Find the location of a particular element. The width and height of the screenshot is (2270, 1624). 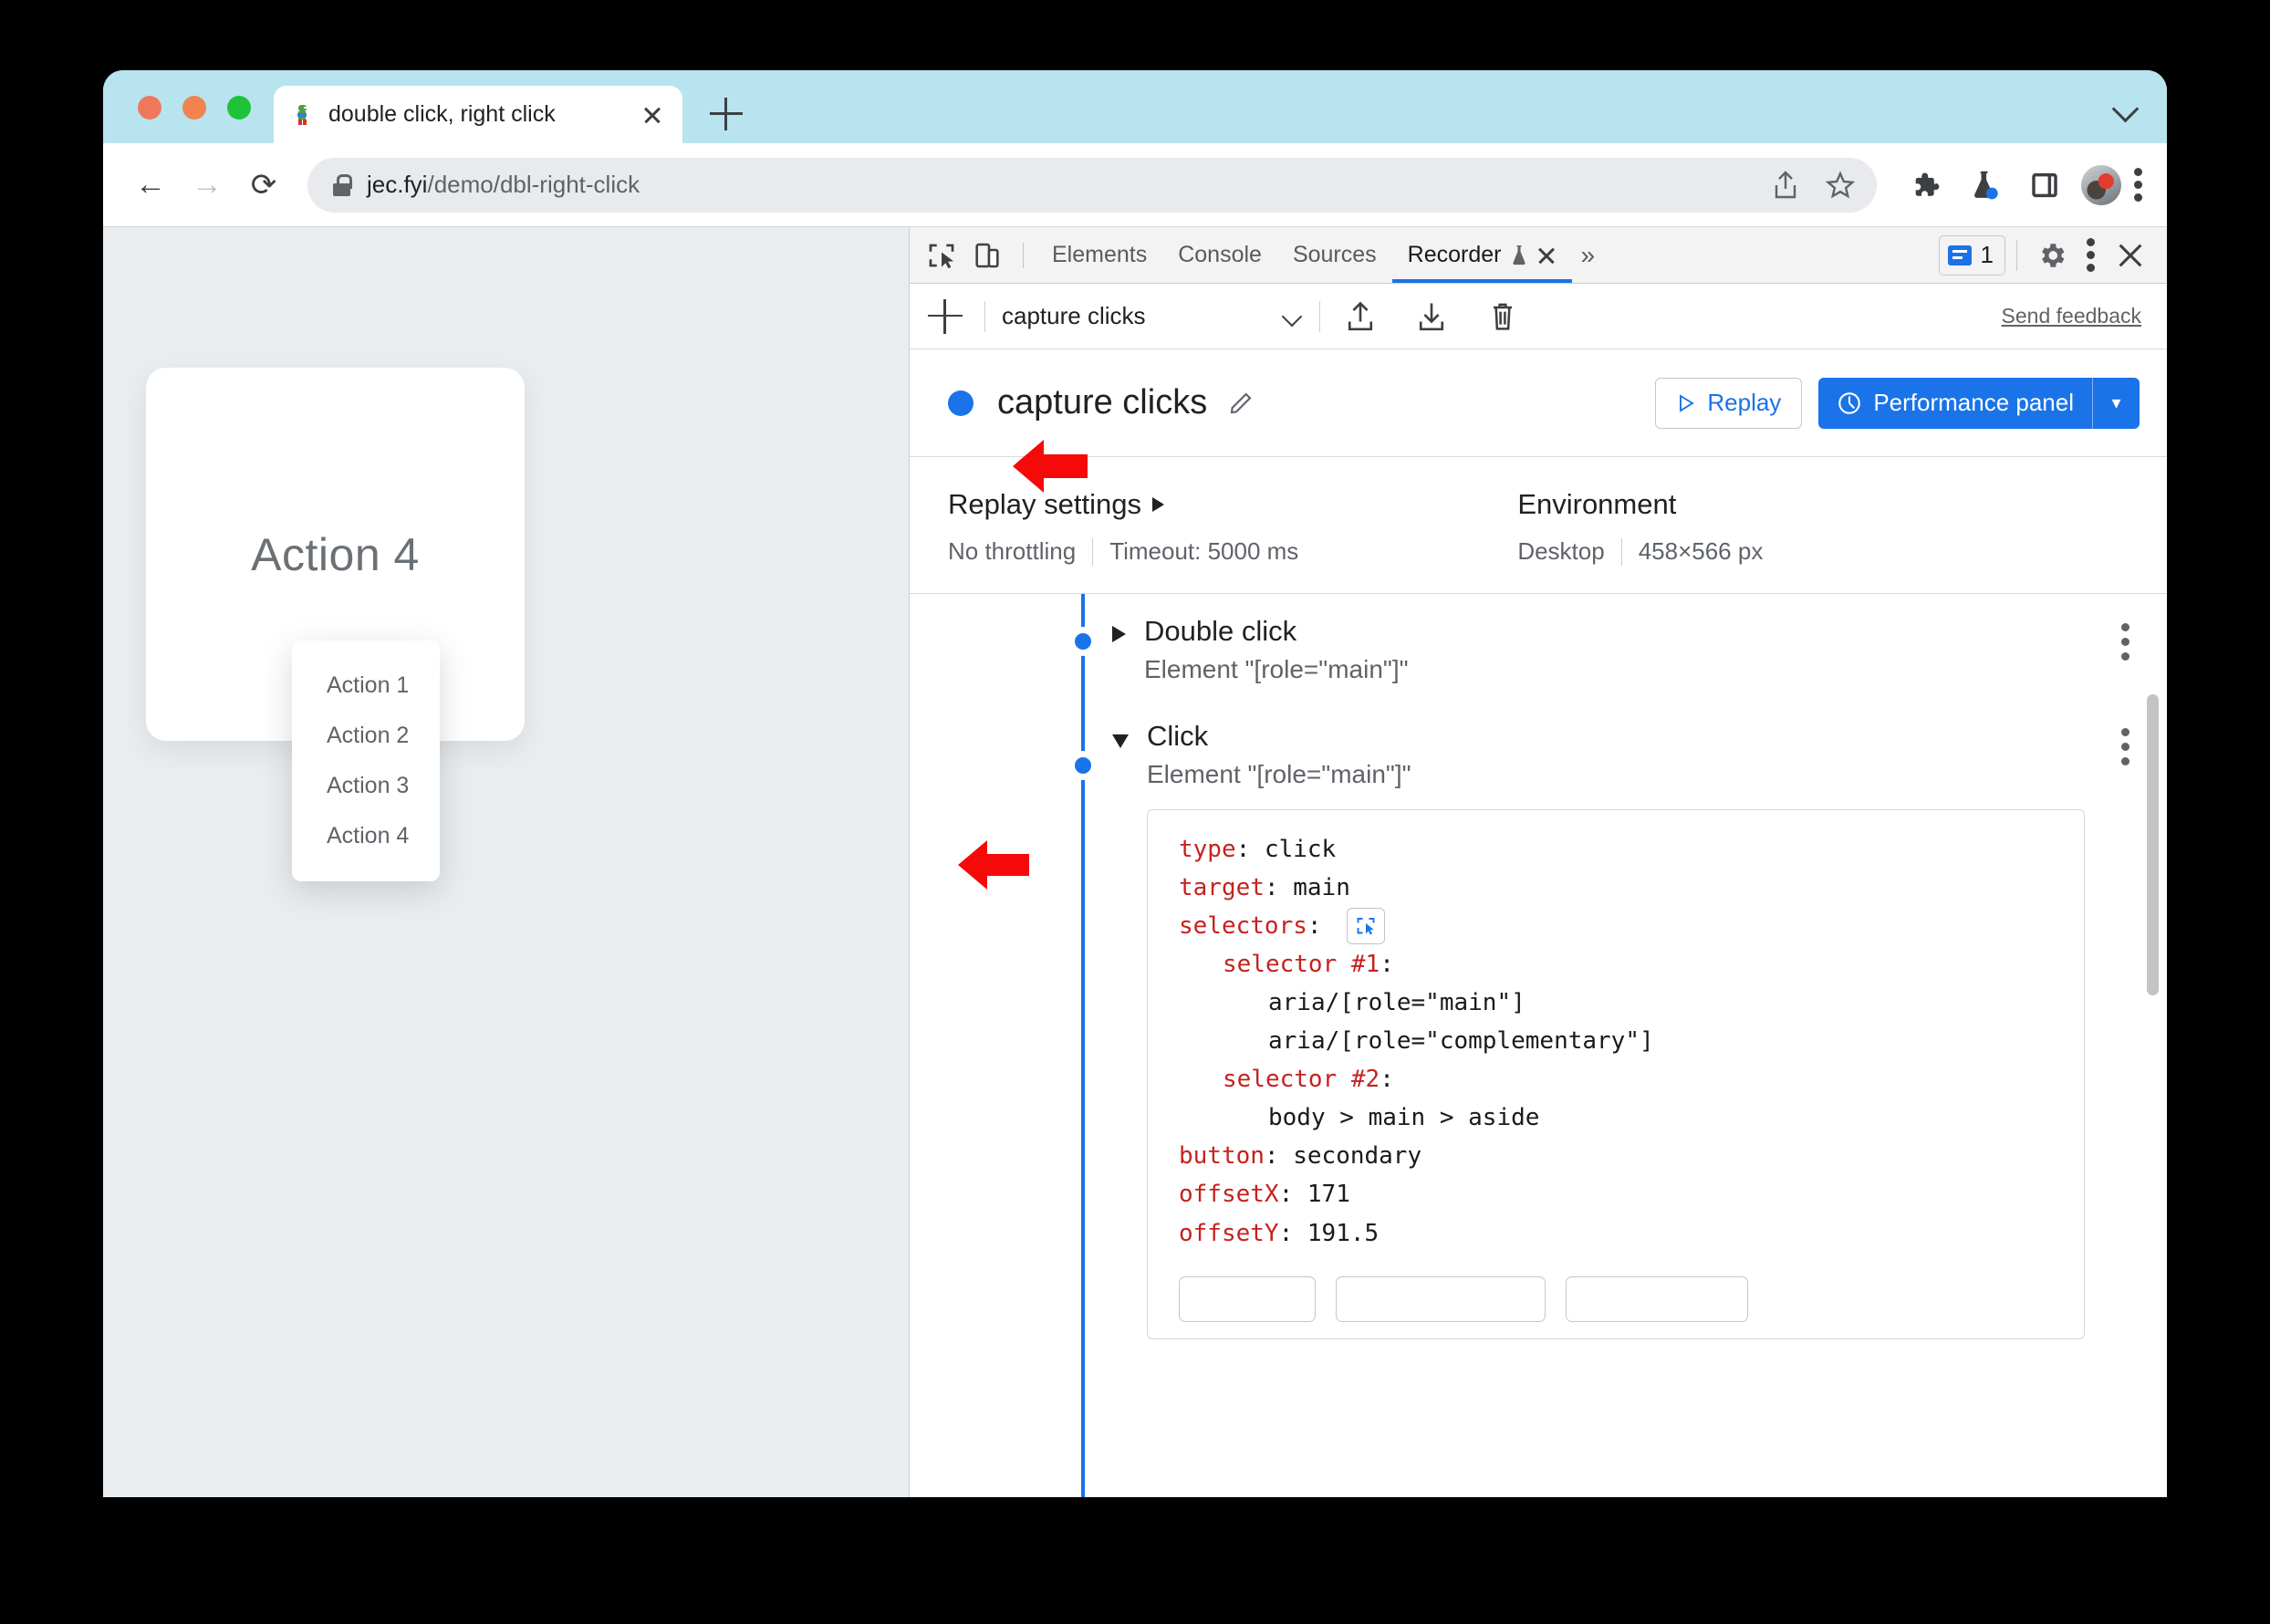

code-line-selector2: selector #2: is located at coordinates (1308, 1080).